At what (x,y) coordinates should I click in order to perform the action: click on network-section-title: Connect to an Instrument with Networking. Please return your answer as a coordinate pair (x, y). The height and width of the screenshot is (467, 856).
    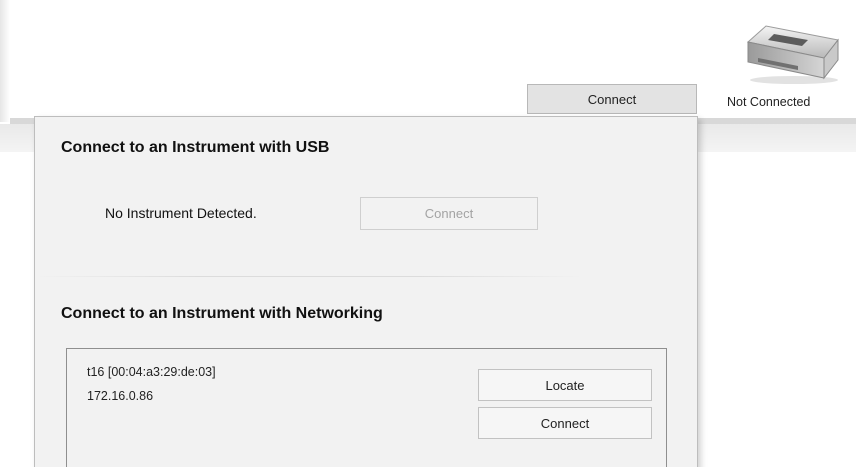
    Looking at the image, I should click on (222, 313).